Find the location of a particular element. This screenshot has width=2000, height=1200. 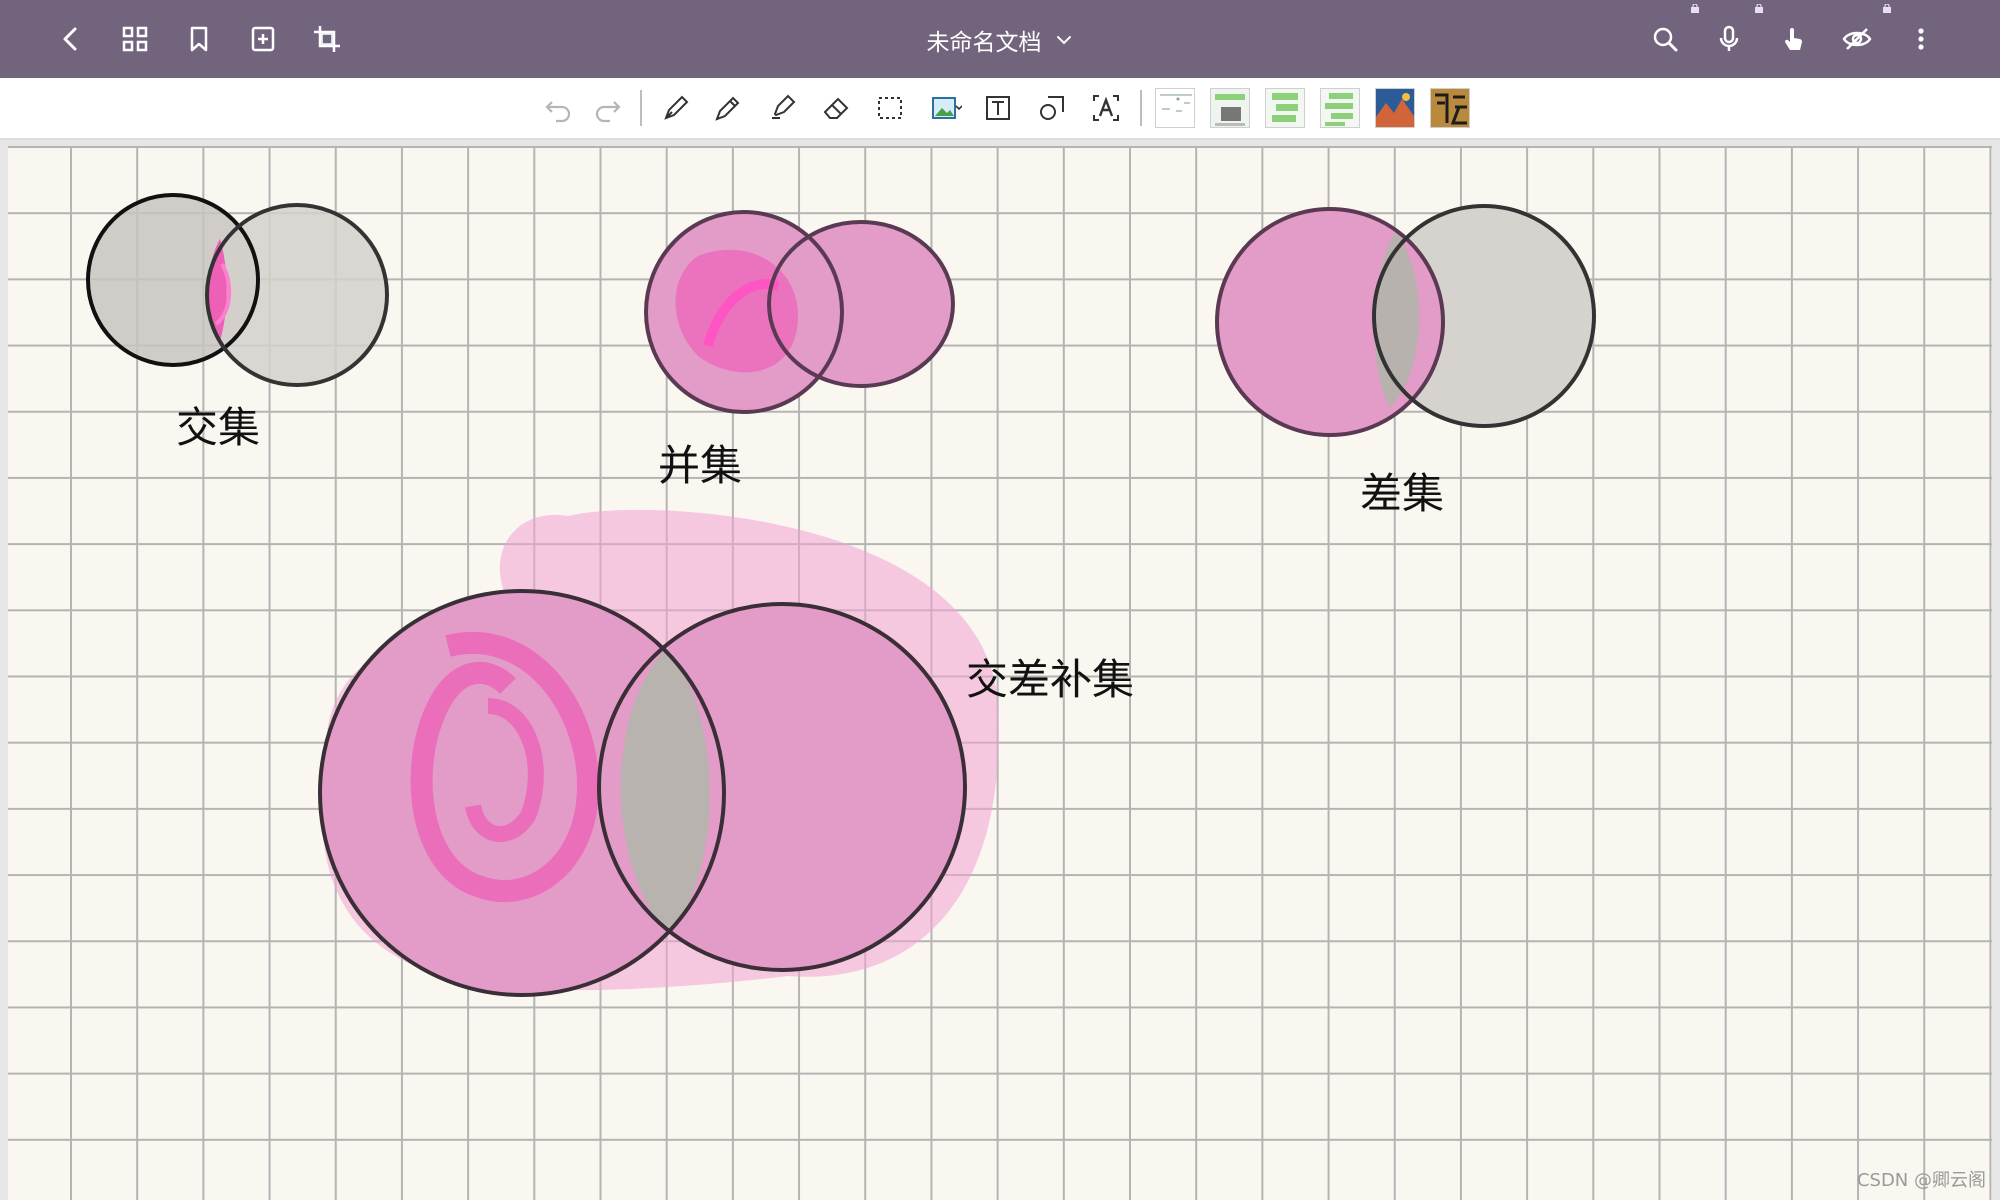

intersection-label: 交集 is located at coordinates (218, 427).